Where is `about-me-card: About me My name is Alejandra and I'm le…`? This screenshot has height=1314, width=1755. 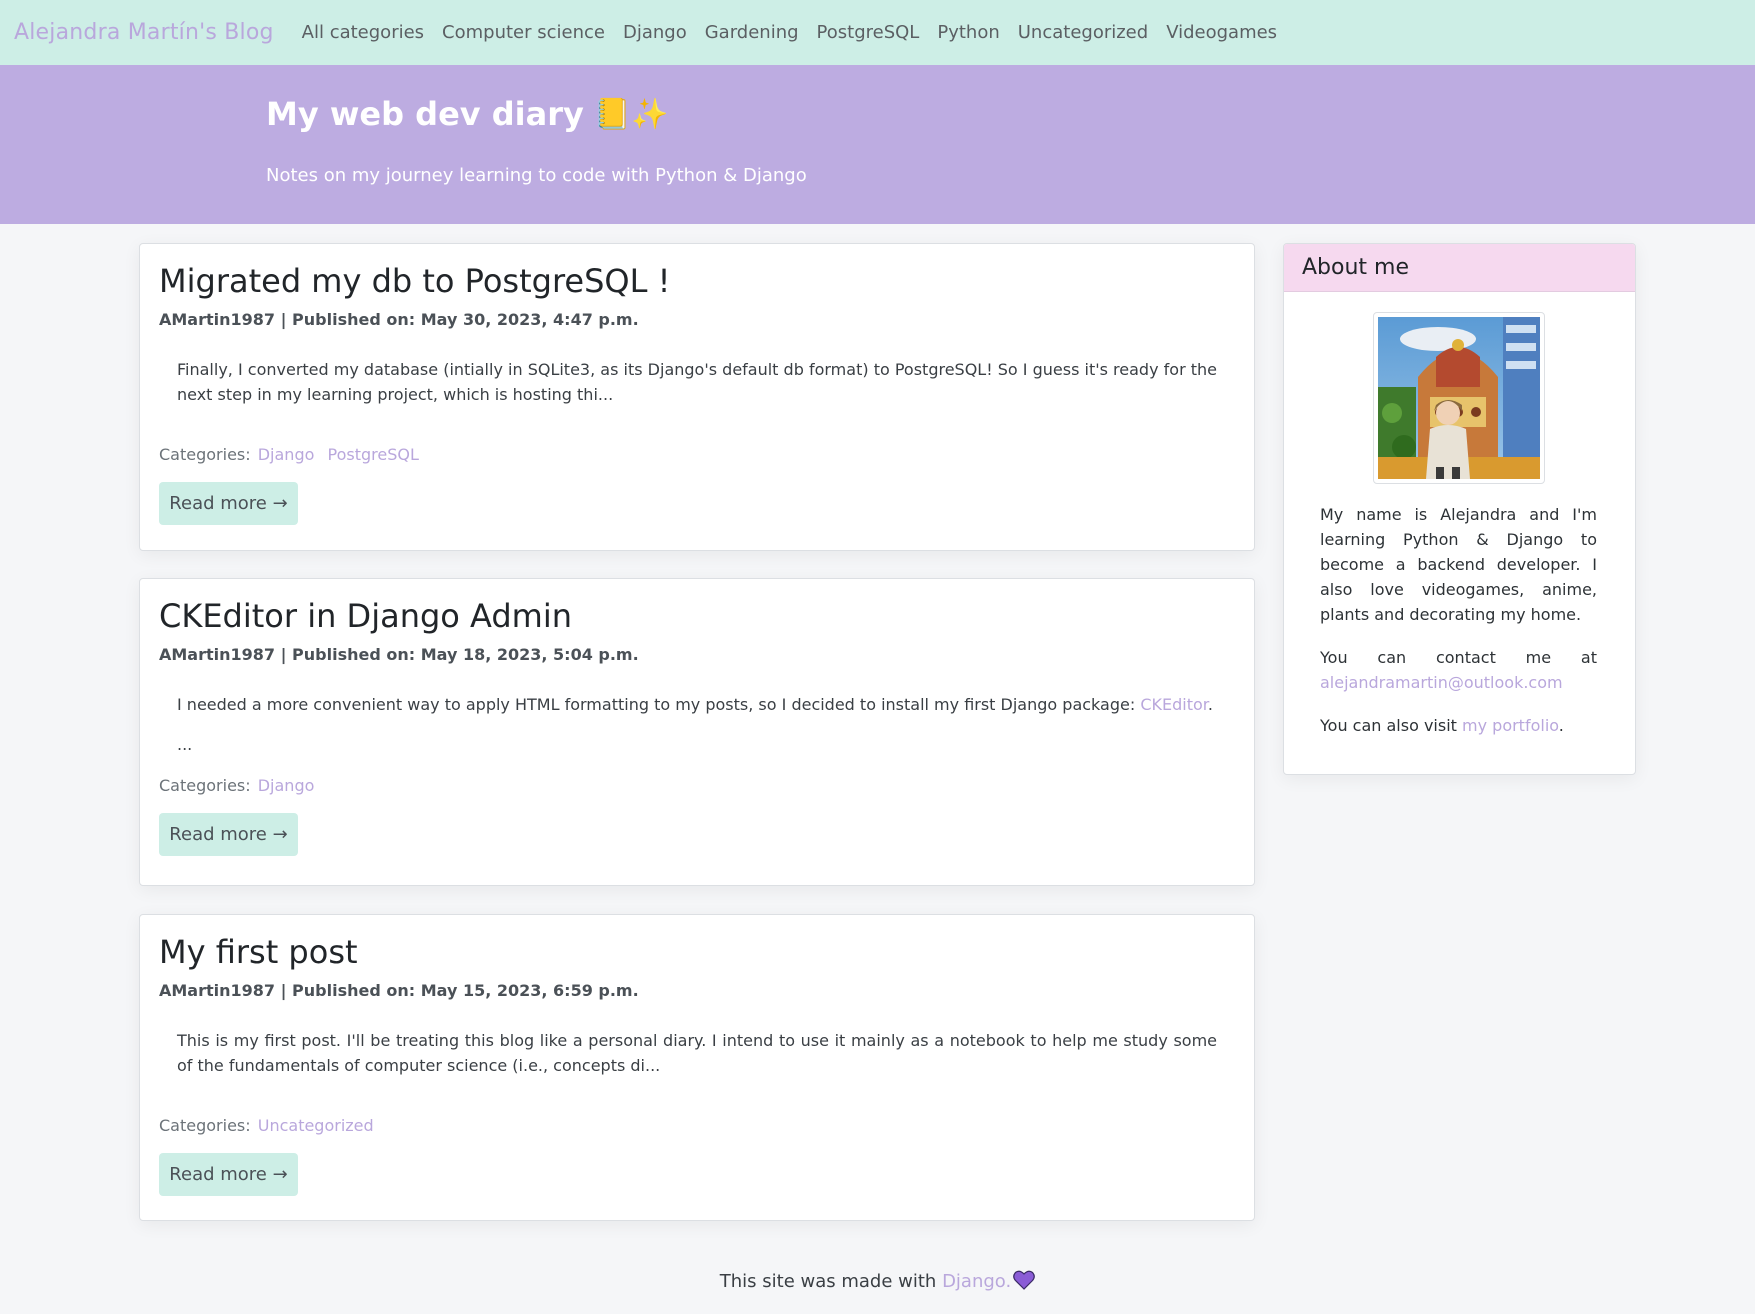 about-me-card: About me My name is Alejandra and I'm le… is located at coordinates (1459, 509).